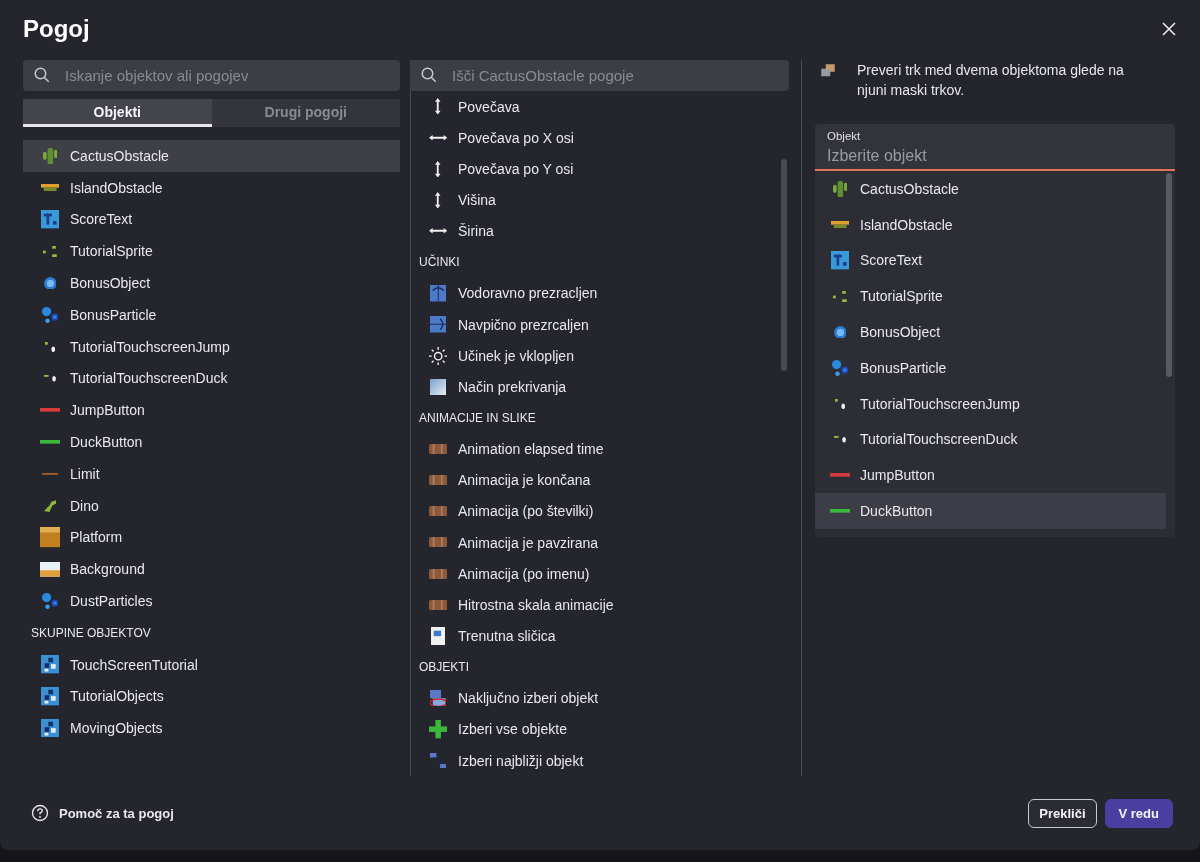 This screenshot has height=862, width=1200. Describe the element at coordinates (596, 574) in the screenshot. I see `list-item: Animacija (po imenu)` at that location.